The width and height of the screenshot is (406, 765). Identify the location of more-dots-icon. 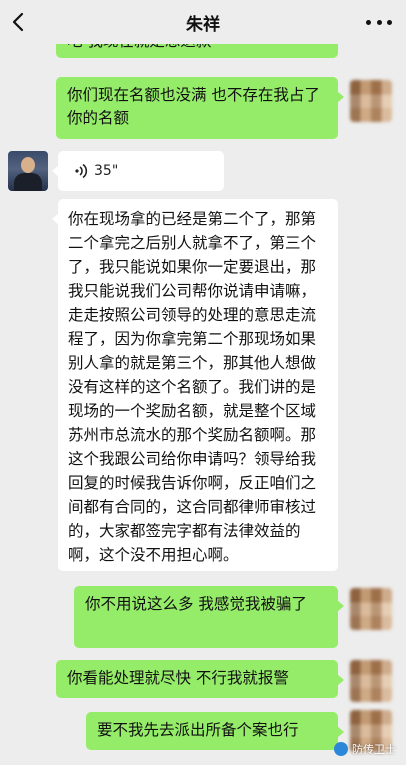
(368, 22).